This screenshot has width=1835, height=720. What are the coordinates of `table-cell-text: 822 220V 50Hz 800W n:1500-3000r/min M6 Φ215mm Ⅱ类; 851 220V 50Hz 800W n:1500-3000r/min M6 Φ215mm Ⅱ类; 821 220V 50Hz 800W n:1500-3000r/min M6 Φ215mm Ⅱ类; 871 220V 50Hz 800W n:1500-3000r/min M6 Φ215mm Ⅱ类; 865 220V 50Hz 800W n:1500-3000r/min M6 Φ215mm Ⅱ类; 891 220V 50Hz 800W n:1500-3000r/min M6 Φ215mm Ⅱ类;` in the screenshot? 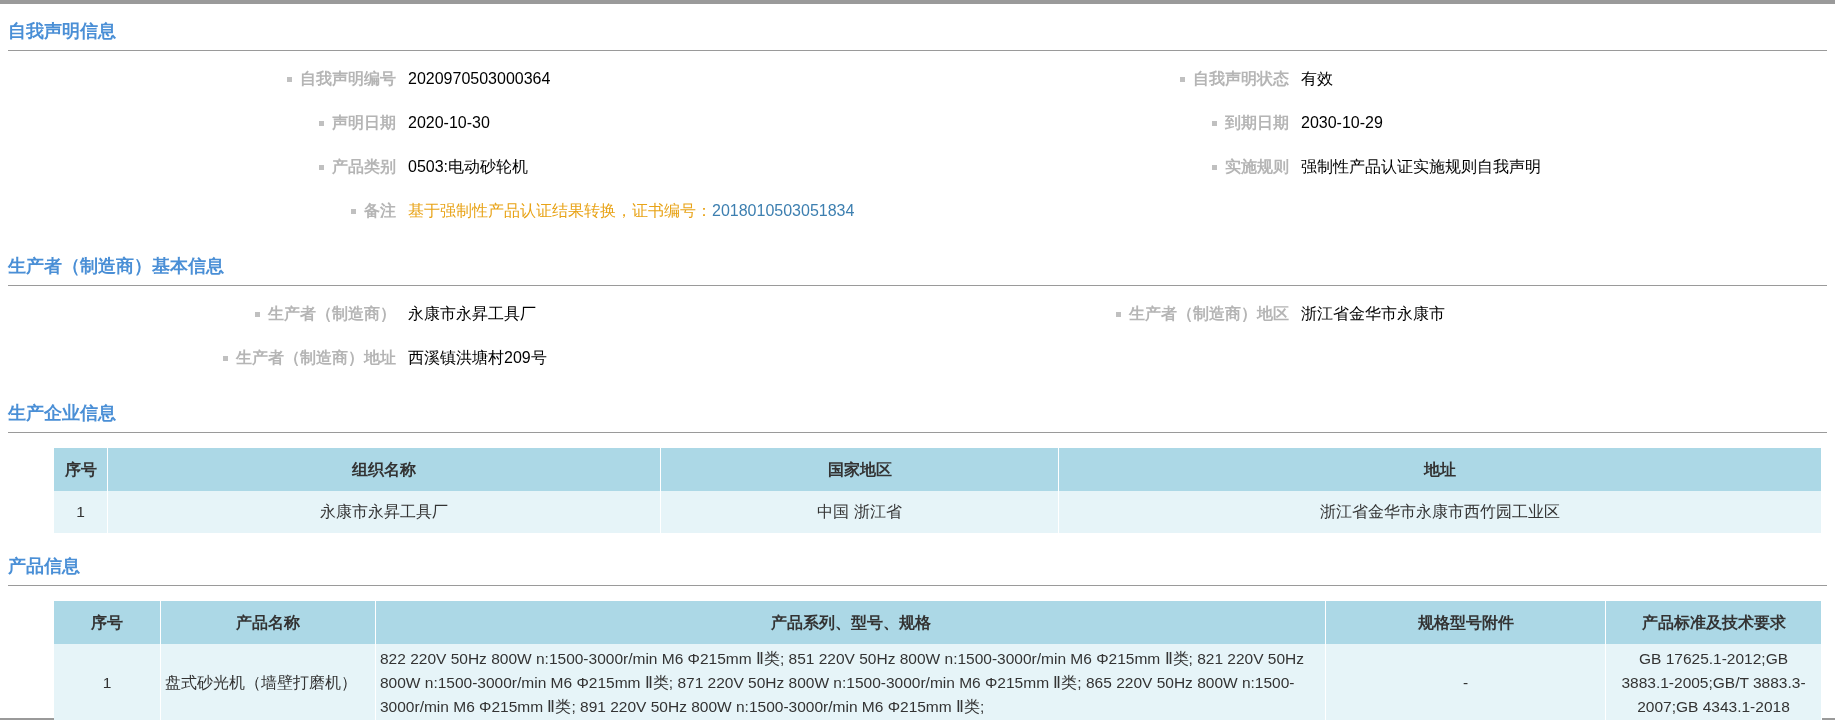 It's located at (842, 683).